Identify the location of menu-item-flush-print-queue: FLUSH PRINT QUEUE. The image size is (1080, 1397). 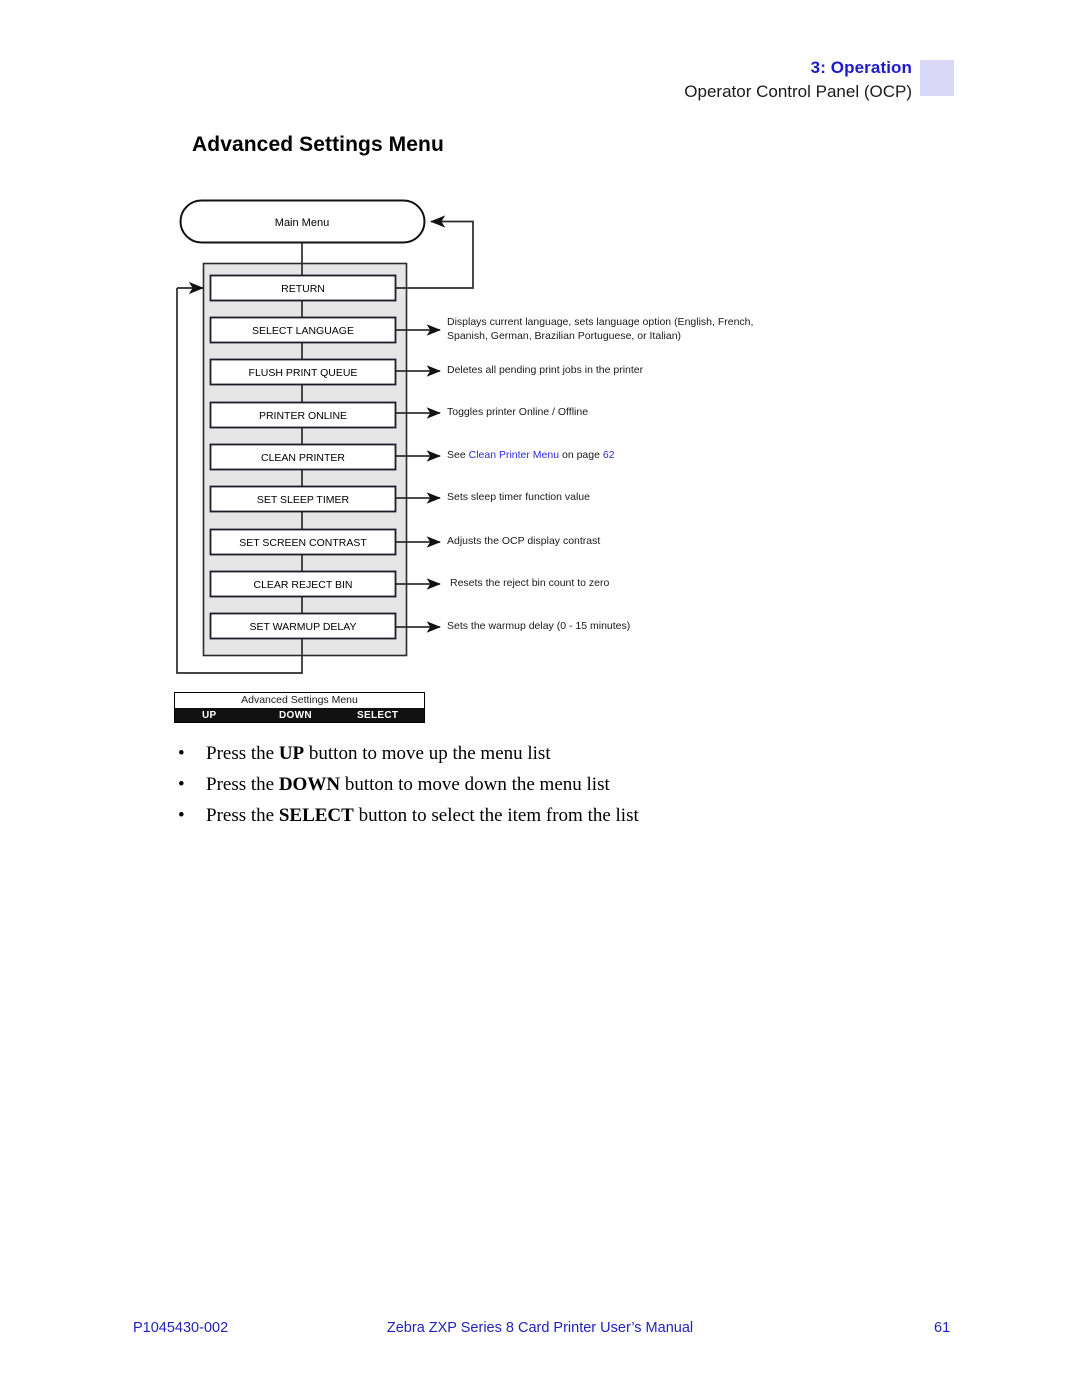
(303, 372).